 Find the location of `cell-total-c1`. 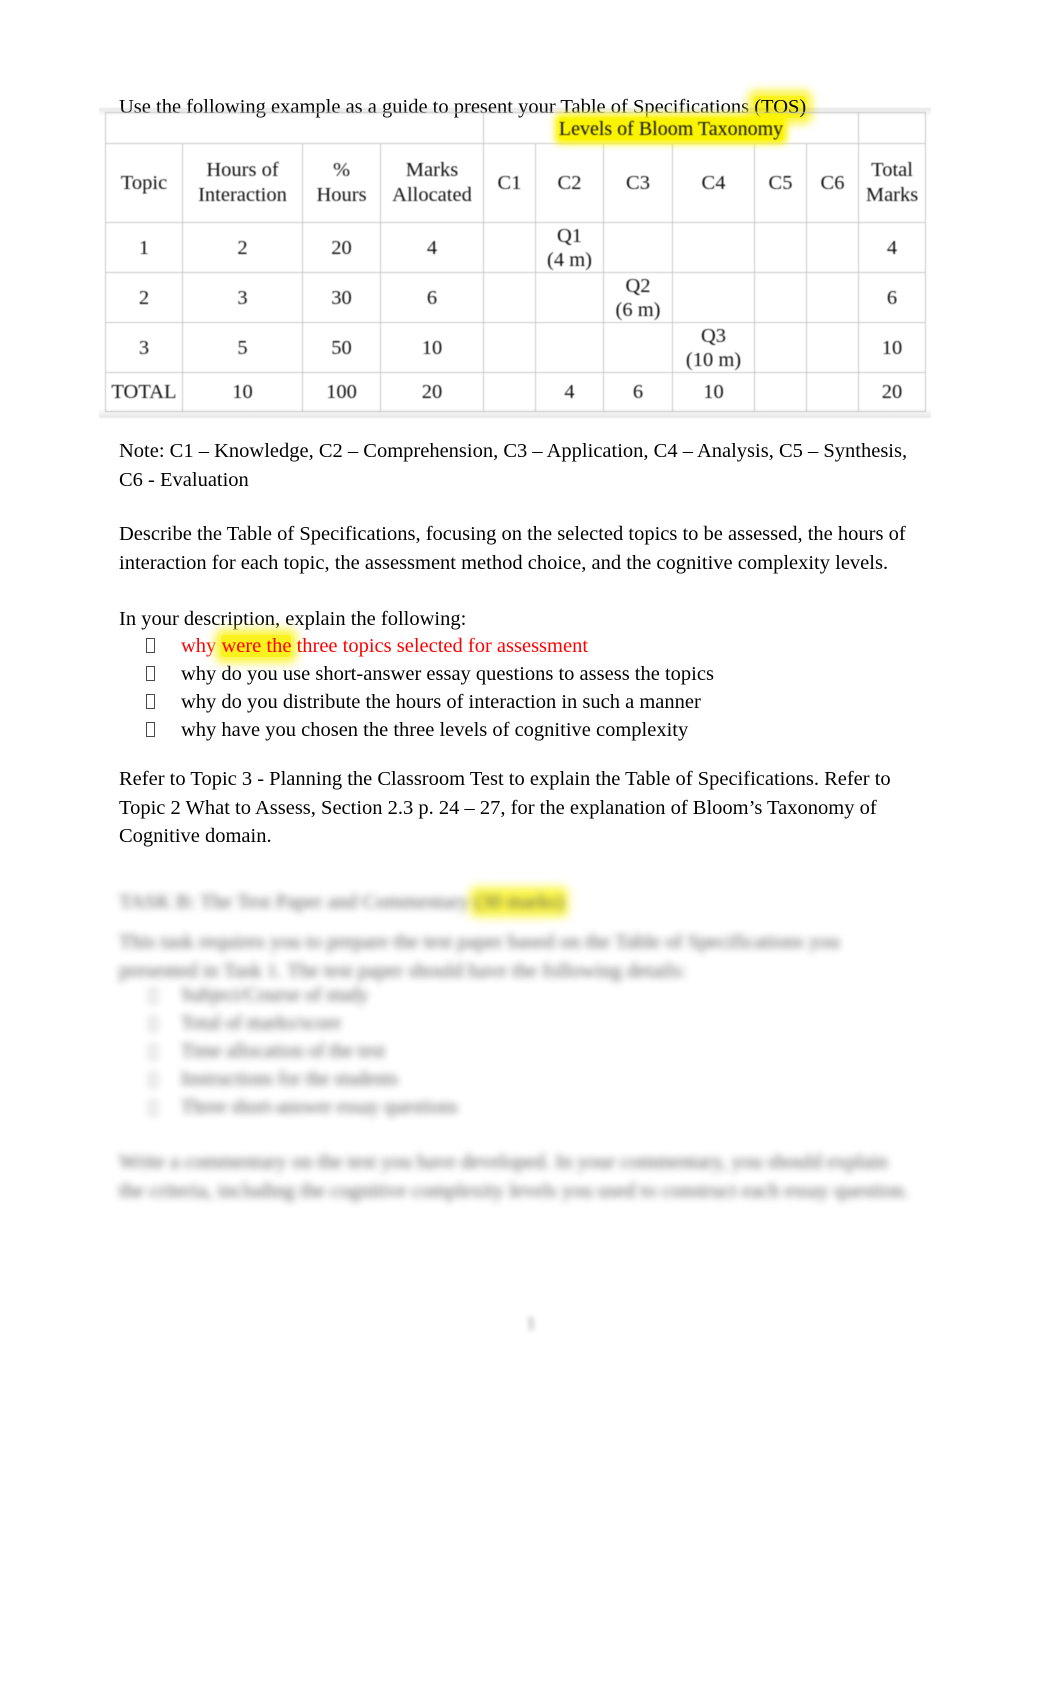

cell-total-c1 is located at coordinates (509, 392).